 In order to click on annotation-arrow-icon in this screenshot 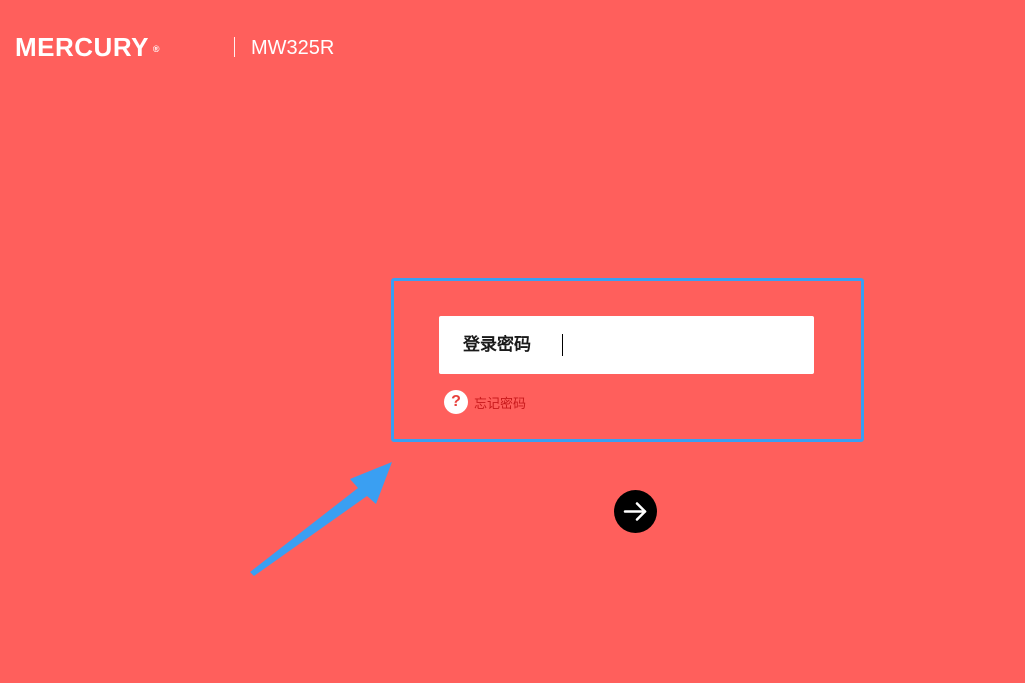, I will do `click(321, 519)`.